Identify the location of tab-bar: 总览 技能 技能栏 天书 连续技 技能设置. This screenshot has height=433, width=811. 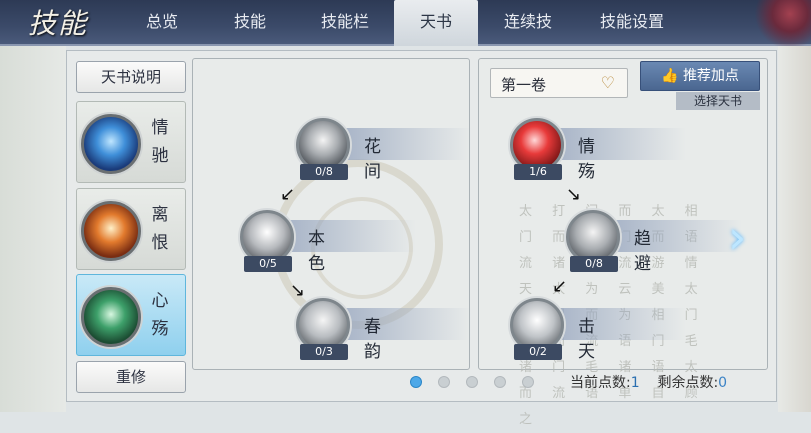
(403, 23).